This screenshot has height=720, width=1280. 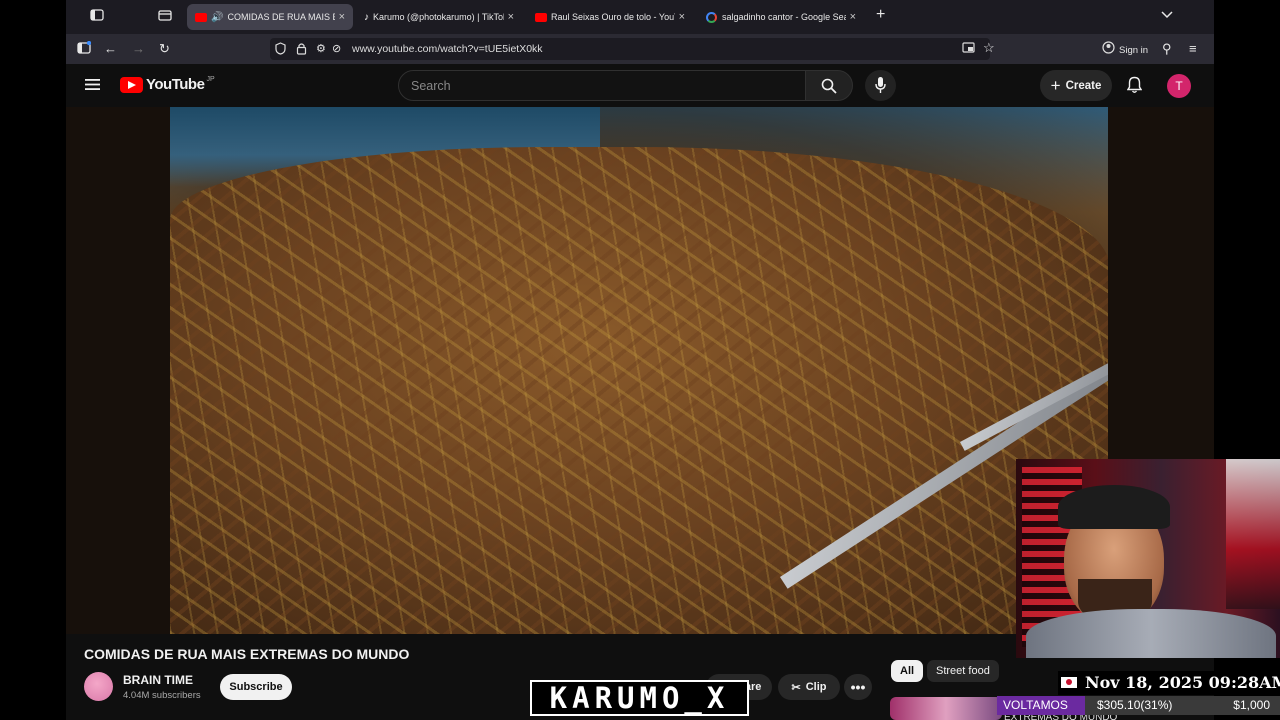 I want to click on search-button, so click(x=829, y=85).